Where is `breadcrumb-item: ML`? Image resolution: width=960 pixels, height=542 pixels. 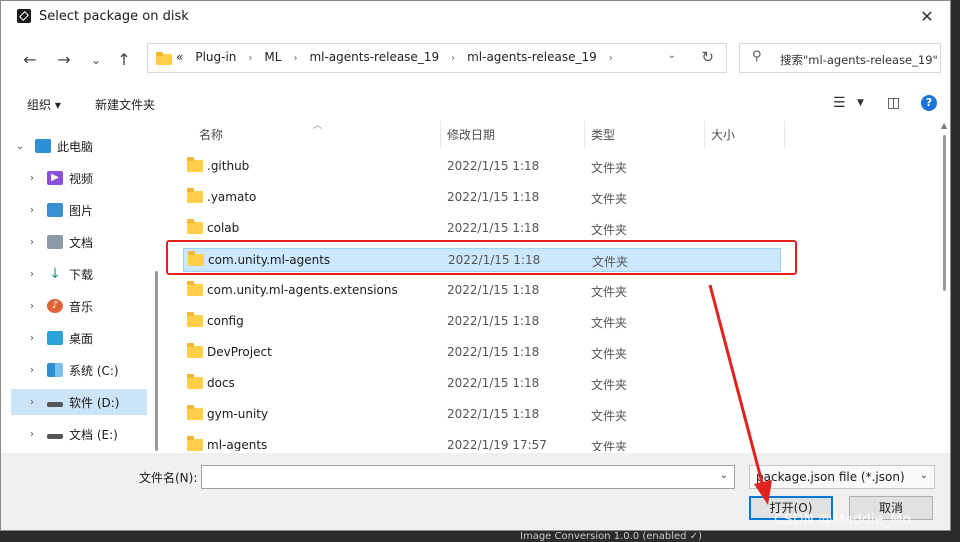 breadcrumb-item: ML is located at coordinates (272, 59).